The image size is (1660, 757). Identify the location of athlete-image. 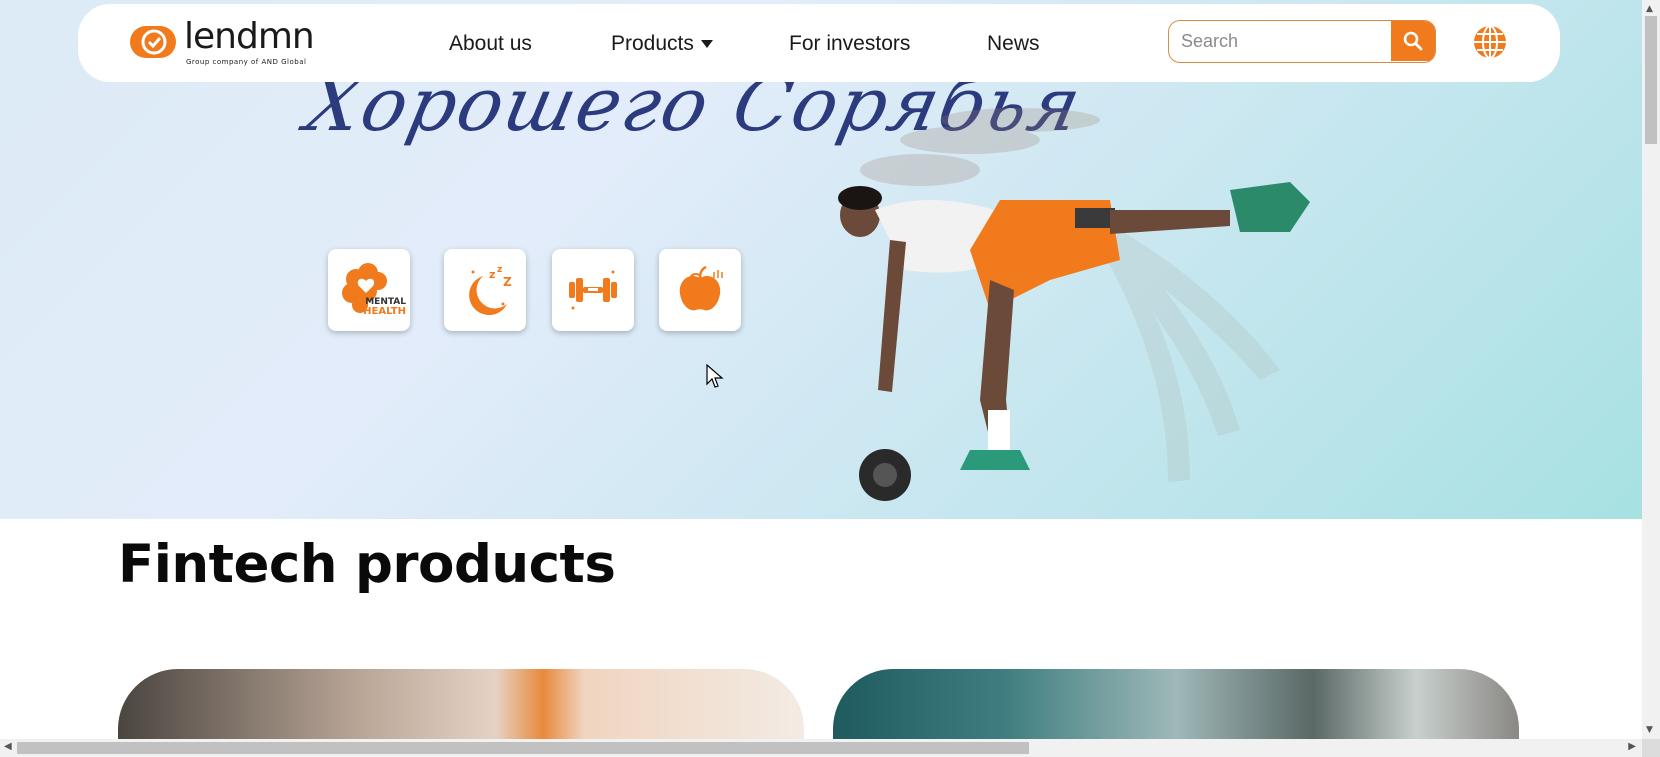
(1074, 304).